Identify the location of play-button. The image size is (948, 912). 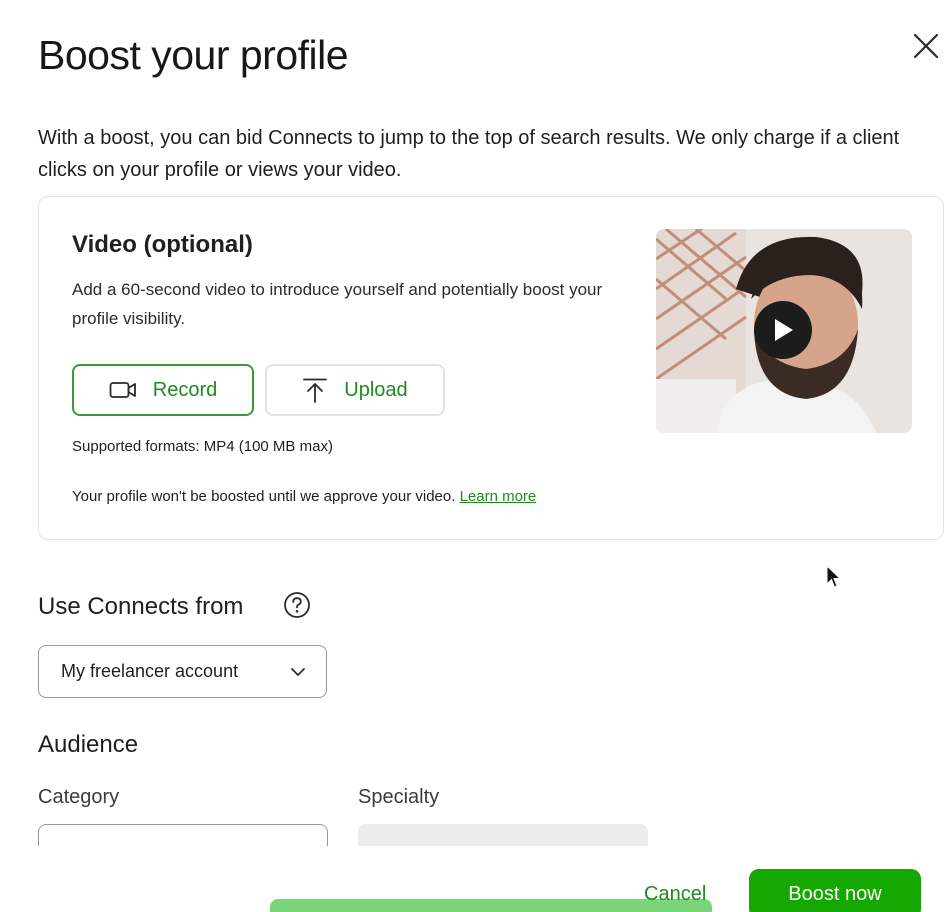
(783, 330).